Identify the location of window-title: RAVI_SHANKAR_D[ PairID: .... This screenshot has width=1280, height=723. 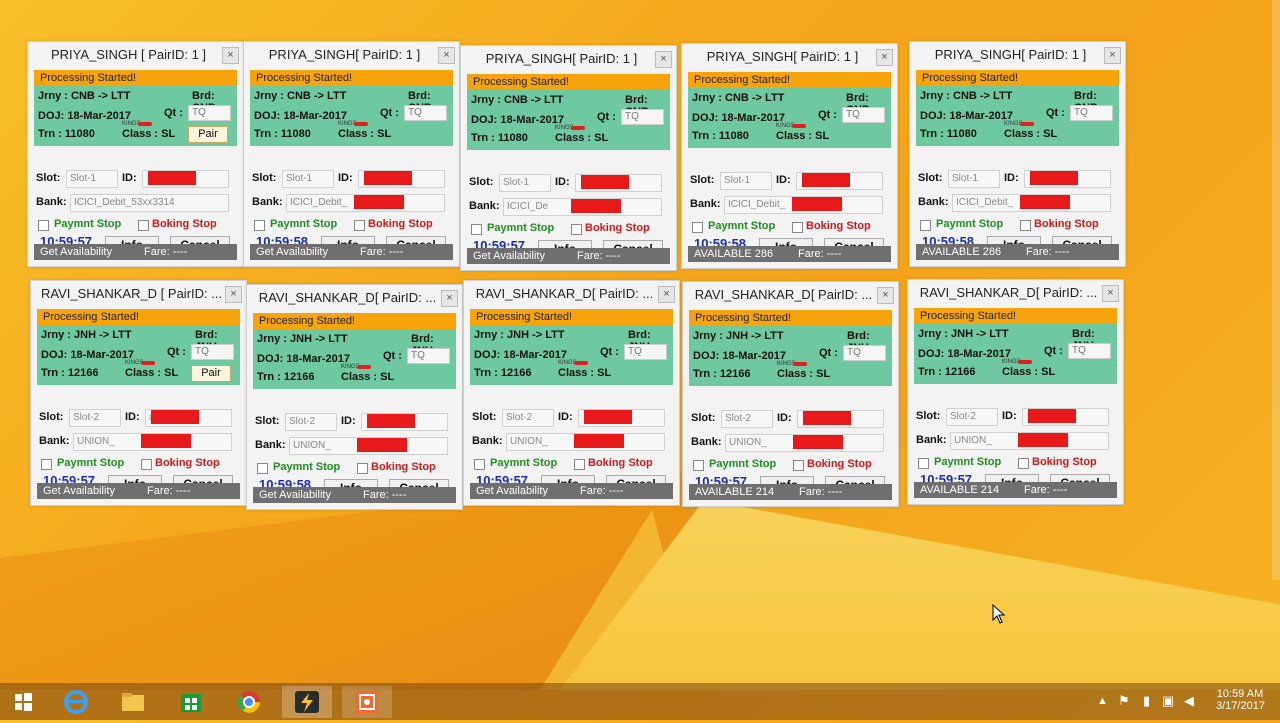
(783, 294).